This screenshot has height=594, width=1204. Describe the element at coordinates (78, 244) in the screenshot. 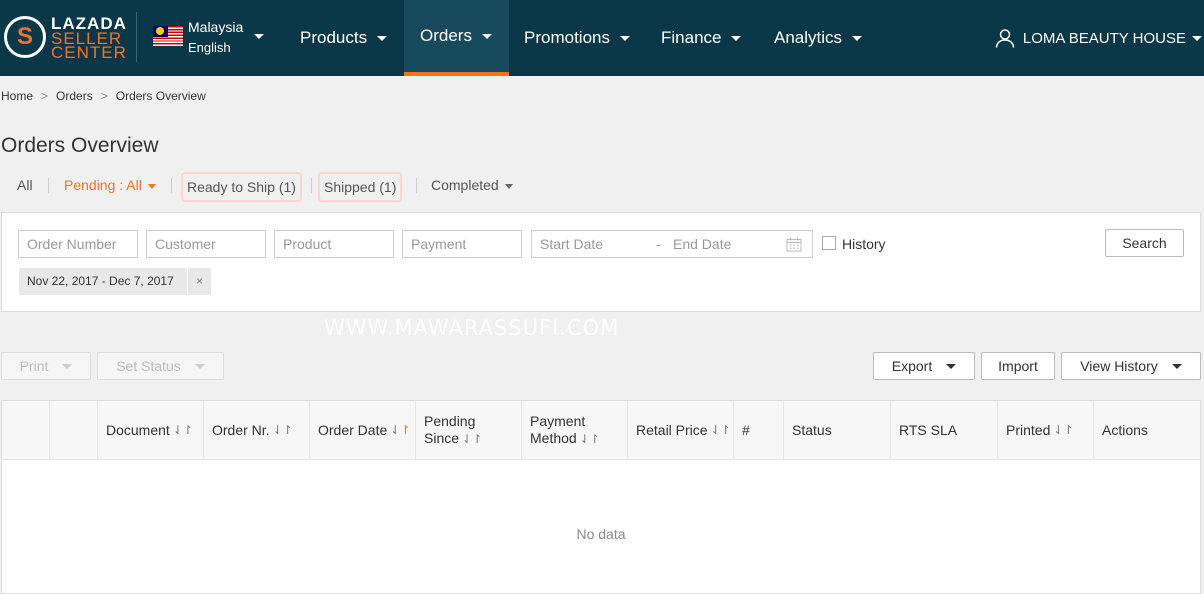

I see `order-number-input: Order Number` at that location.